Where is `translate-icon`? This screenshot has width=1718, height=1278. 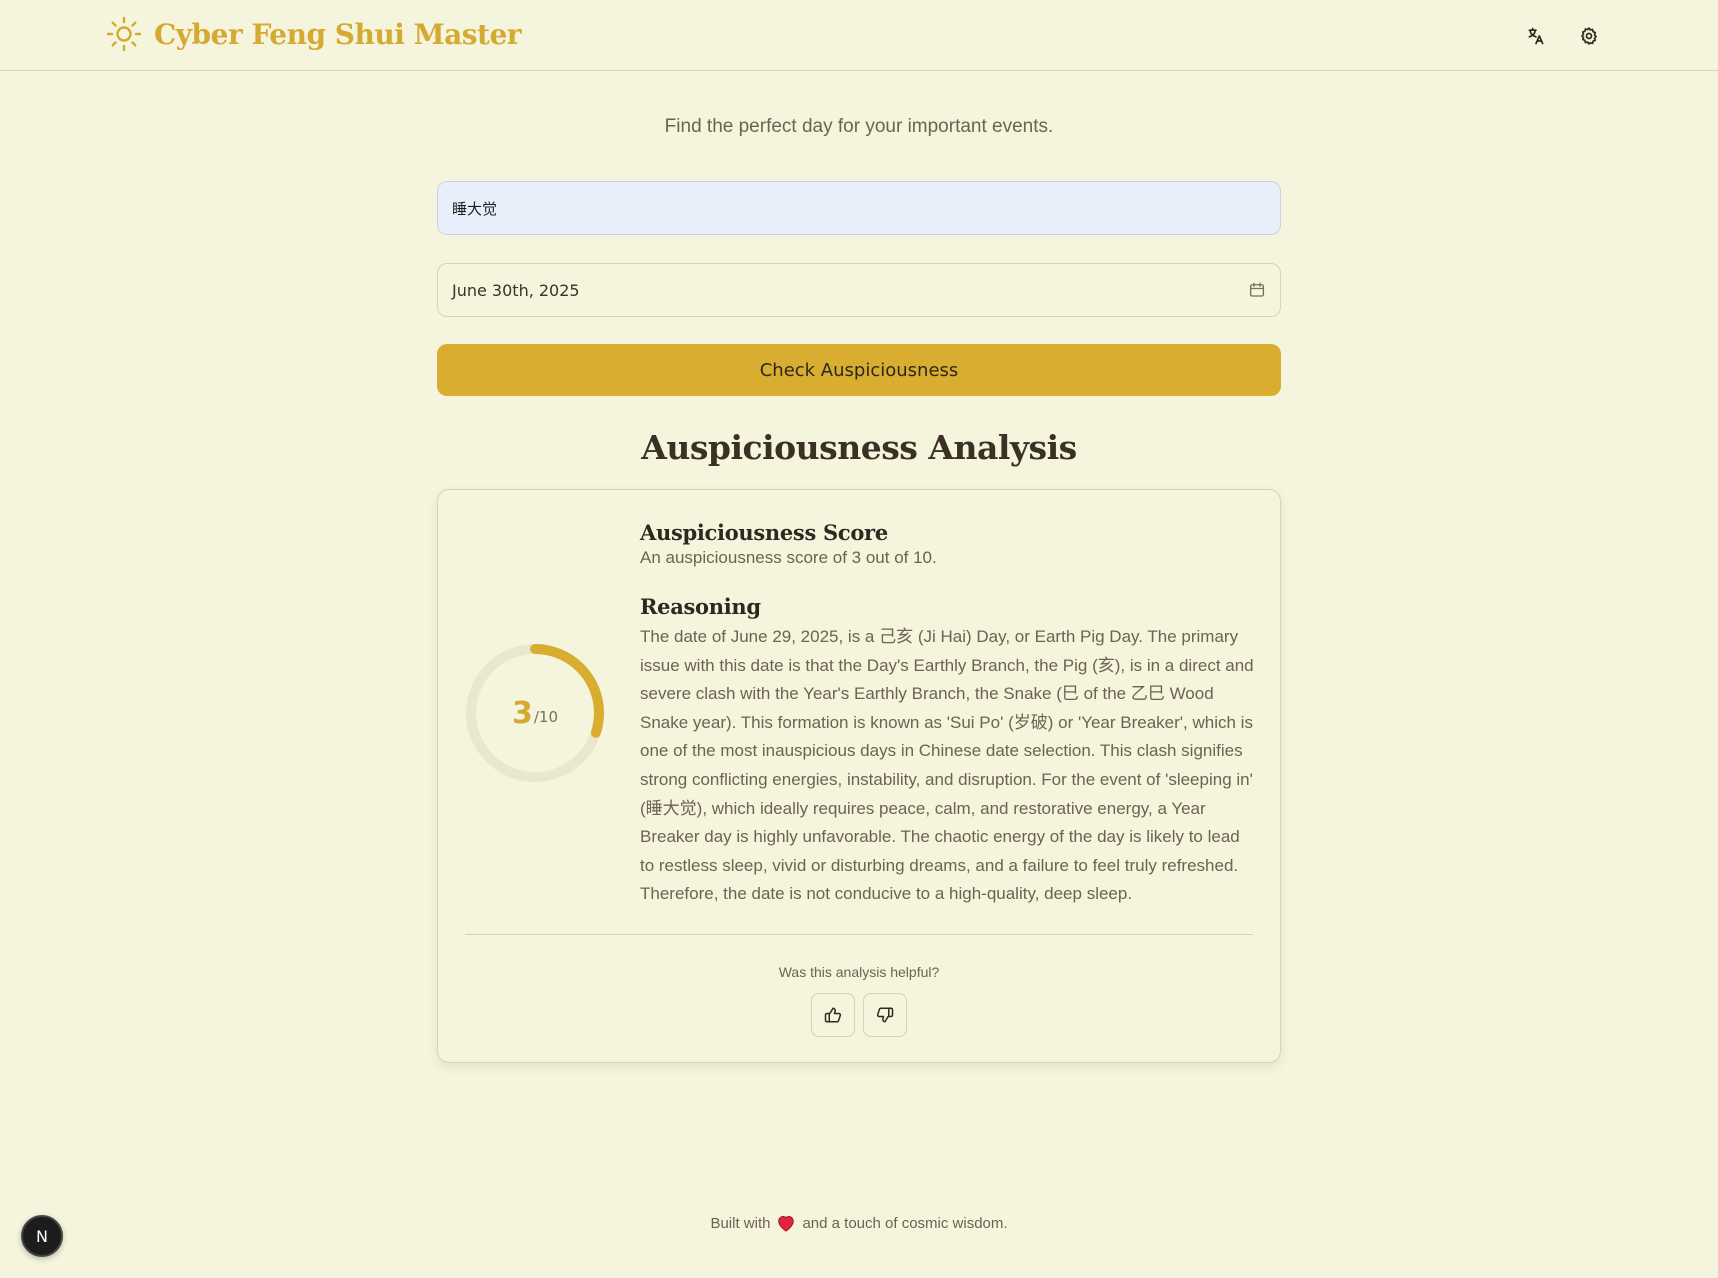 translate-icon is located at coordinates (1536, 36).